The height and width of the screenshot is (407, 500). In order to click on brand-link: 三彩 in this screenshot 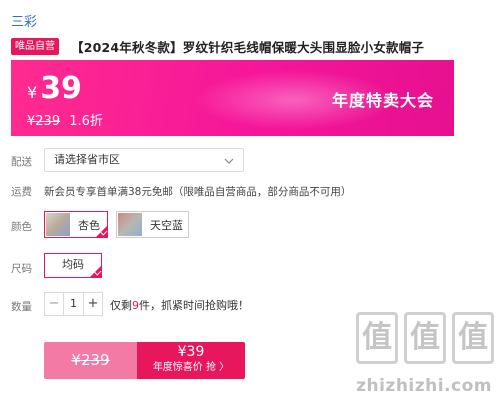, I will do `click(24, 20)`.